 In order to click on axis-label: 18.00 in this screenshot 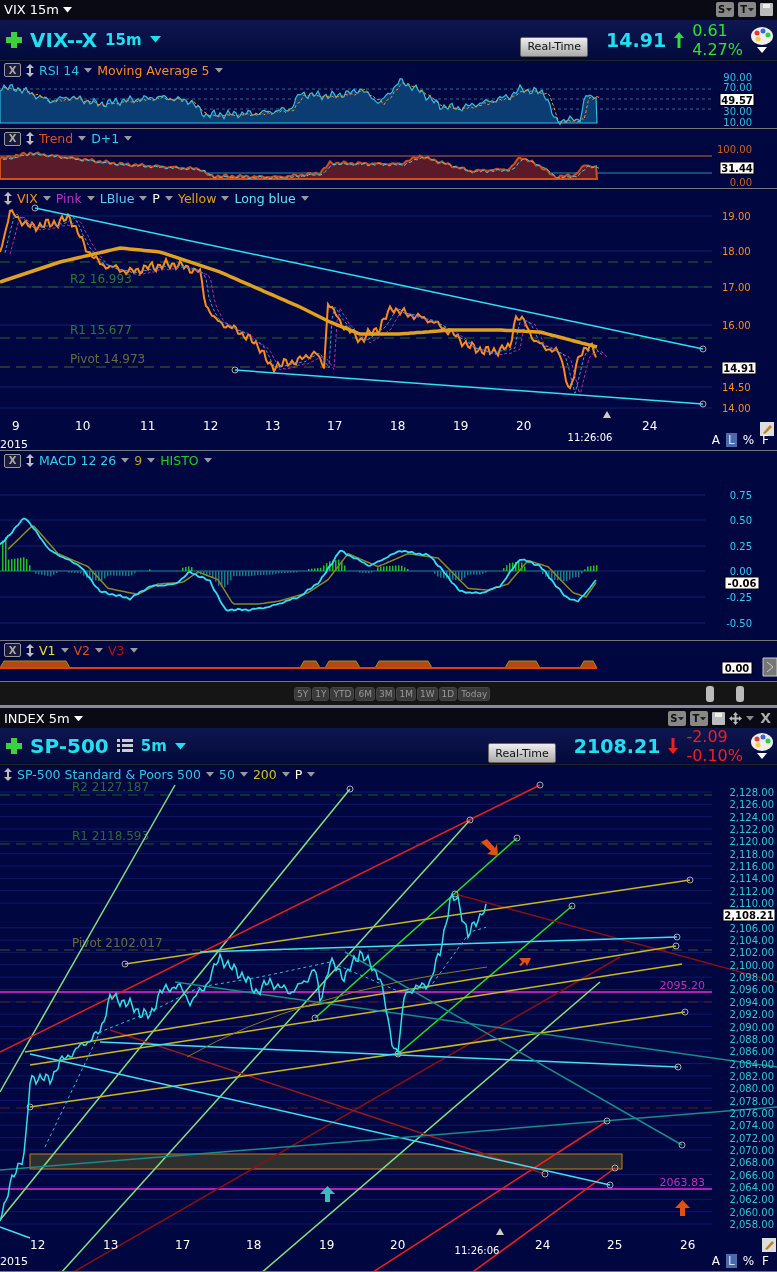, I will do `click(736, 251)`.